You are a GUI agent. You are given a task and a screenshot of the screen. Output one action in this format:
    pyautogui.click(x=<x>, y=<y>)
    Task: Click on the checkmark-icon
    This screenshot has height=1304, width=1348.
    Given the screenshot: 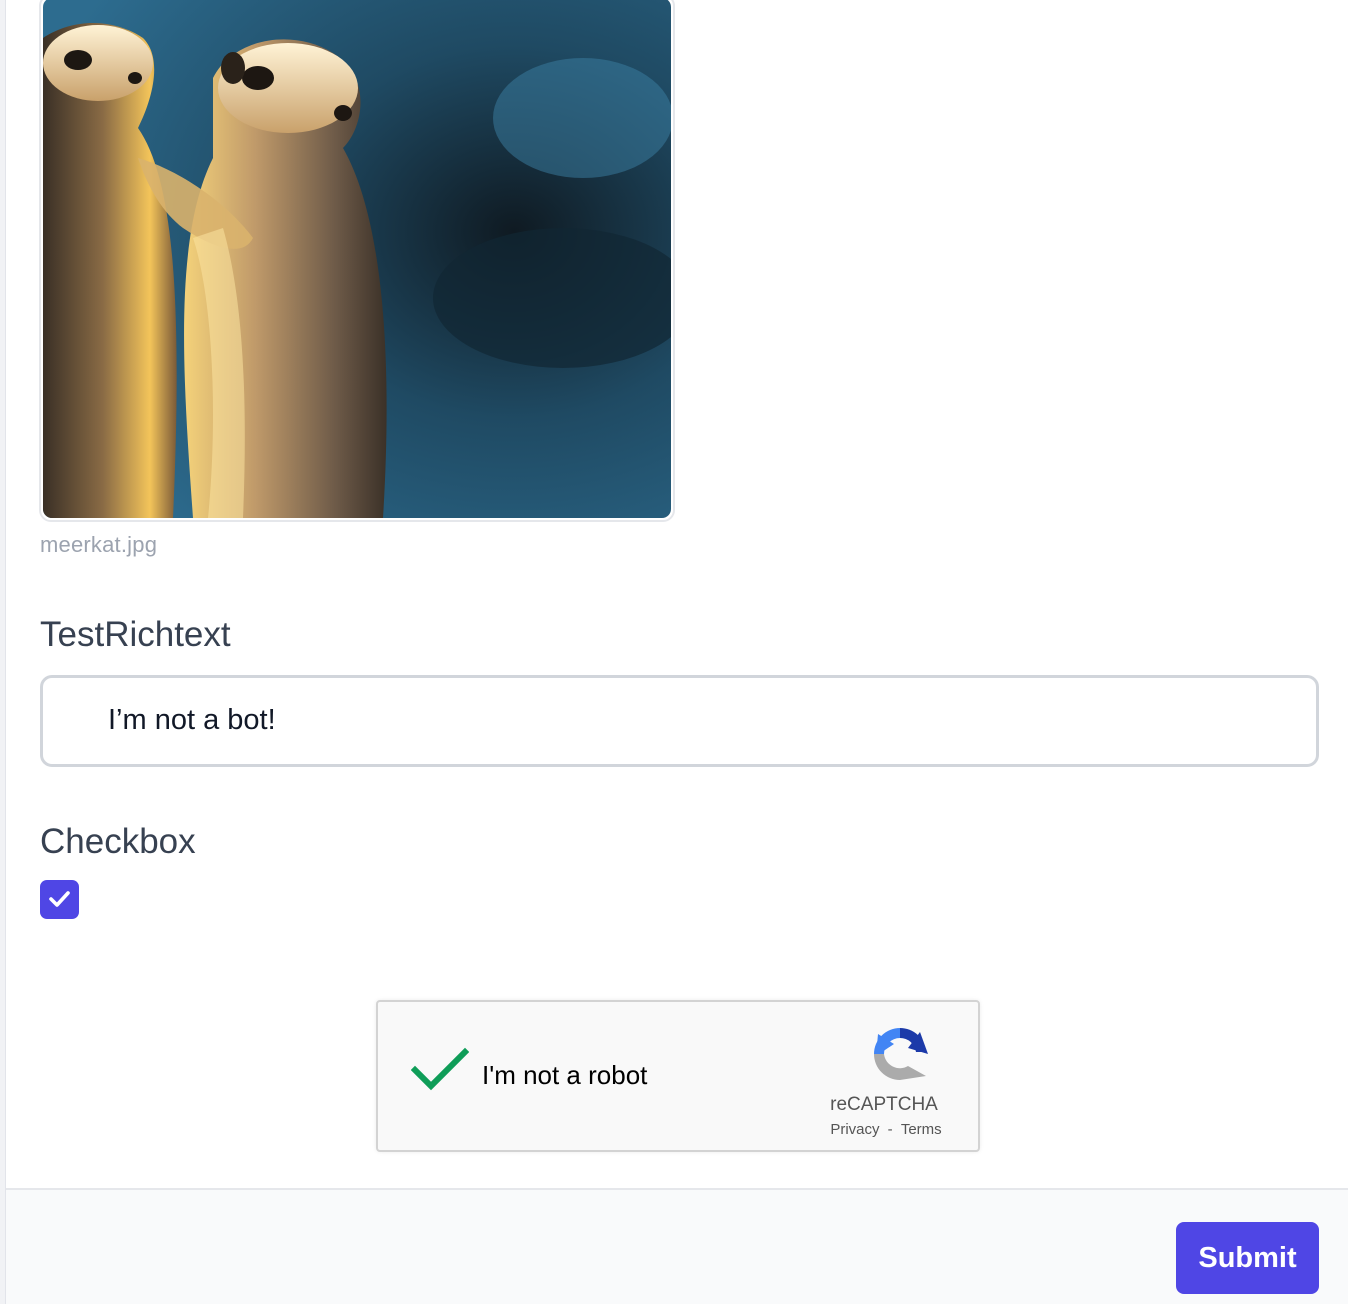 What is the action you would take?
    pyautogui.click(x=59, y=899)
    